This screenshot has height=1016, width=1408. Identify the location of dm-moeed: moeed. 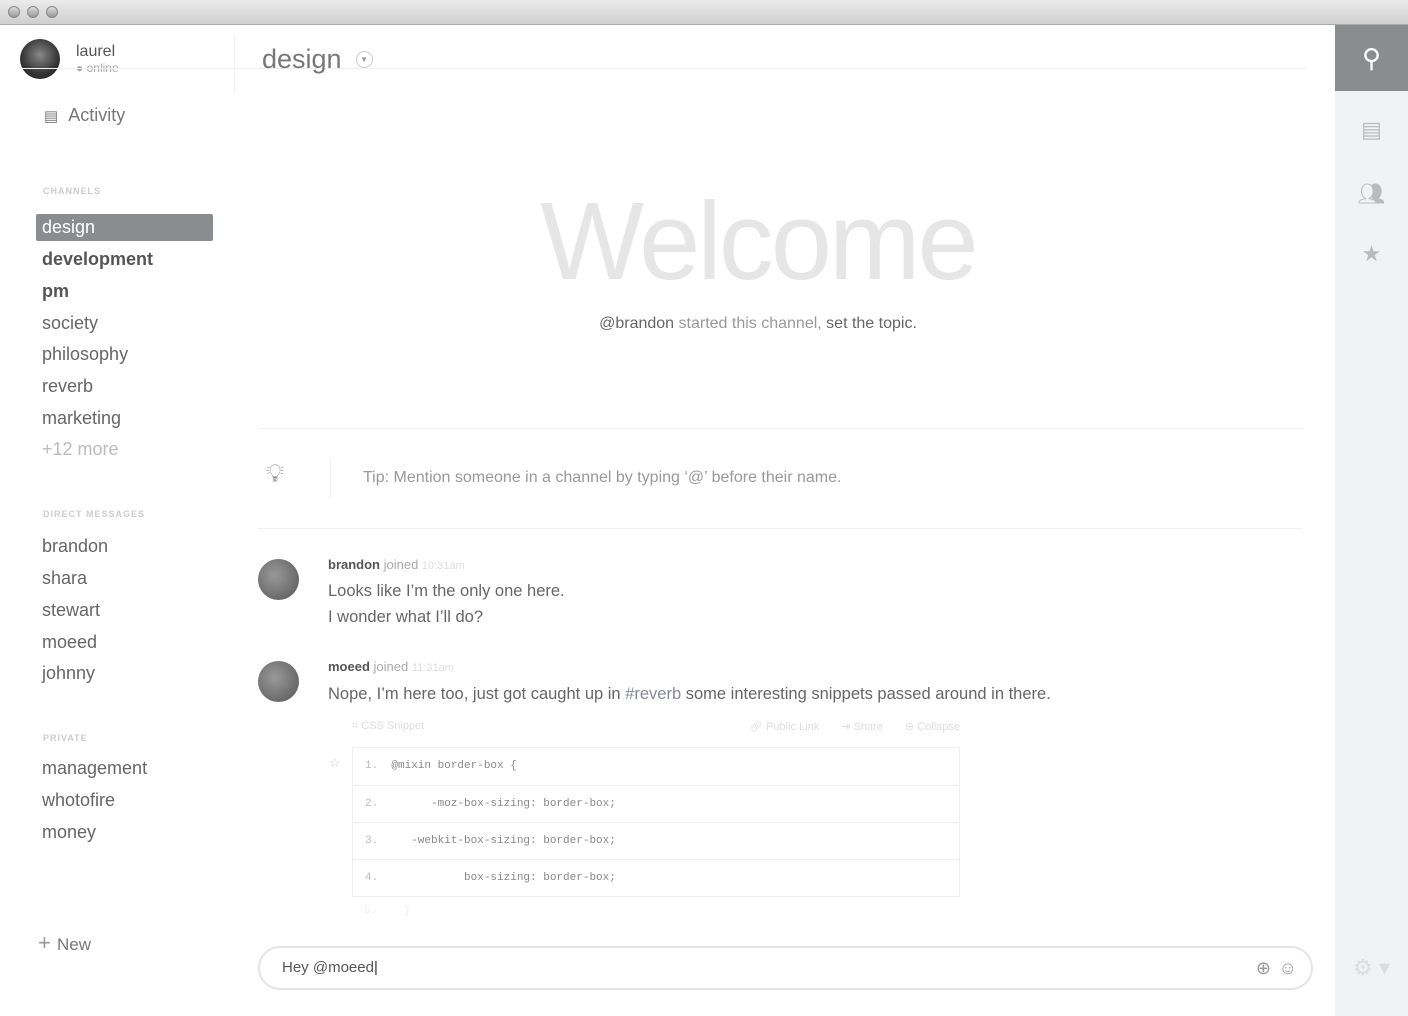
(124, 642).